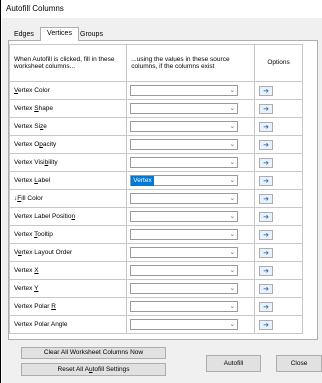  I want to click on source-column-value: Vertex, so click(142, 181).